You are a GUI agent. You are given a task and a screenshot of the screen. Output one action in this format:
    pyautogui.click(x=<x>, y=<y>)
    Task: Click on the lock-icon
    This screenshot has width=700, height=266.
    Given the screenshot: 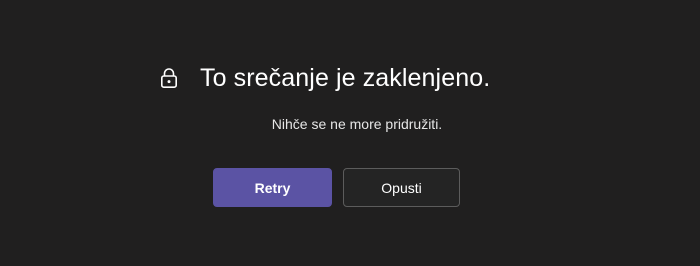 What is the action you would take?
    pyautogui.click(x=169, y=78)
    